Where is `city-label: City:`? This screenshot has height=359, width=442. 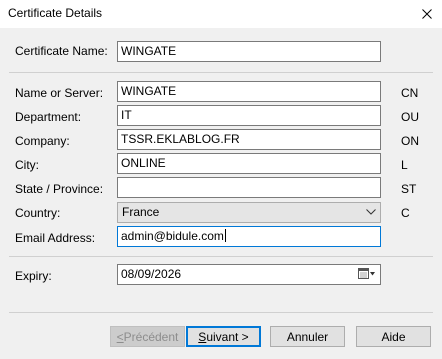
city-label: City: is located at coordinates (27, 165).